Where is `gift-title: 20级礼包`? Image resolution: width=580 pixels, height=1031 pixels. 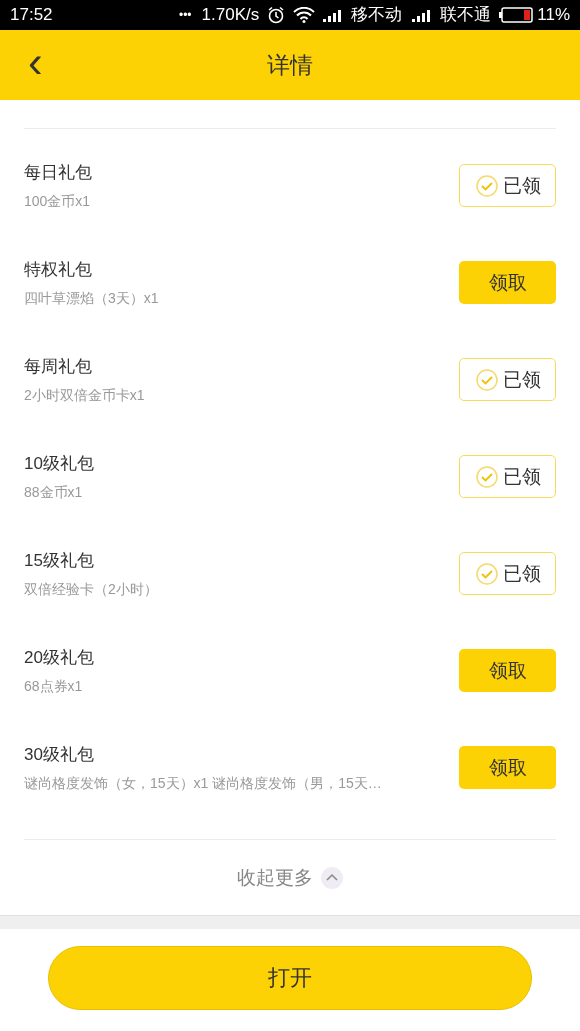
gift-title: 20级礼包 is located at coordinates (59, 657).